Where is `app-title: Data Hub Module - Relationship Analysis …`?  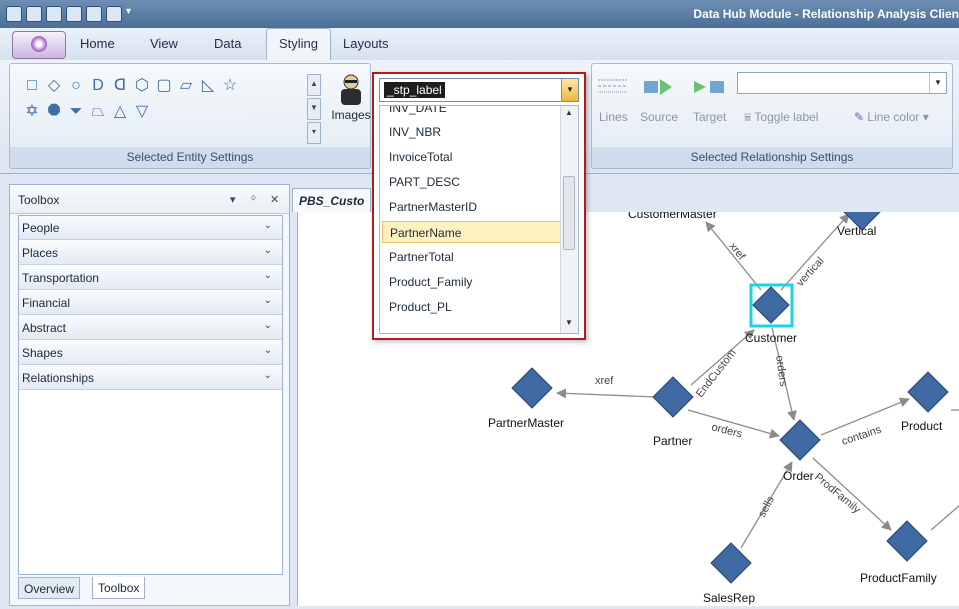 app-title: Data Hub Module - Relationship Analysis … is located at coordinates (826, 14).